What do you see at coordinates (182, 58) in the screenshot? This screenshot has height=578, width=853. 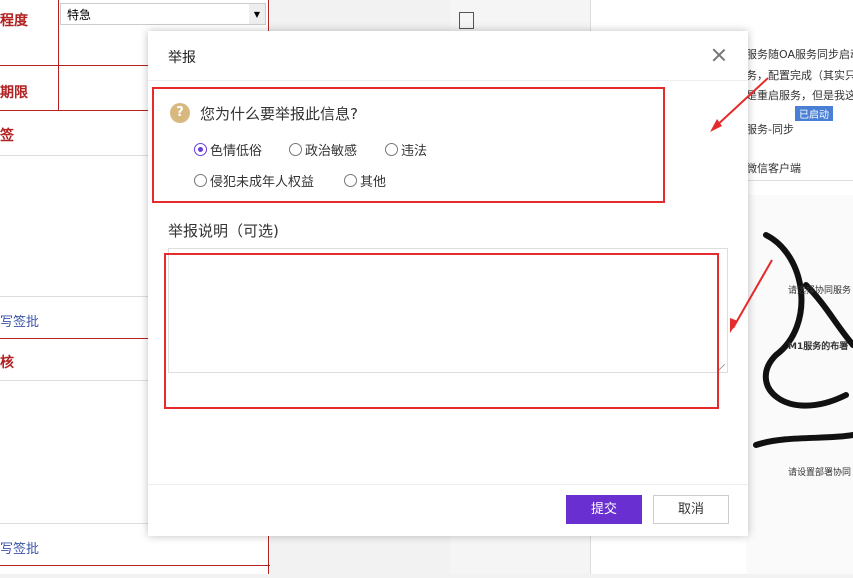 I see `dialog-title: 举报` at bounding box center [182, 58].